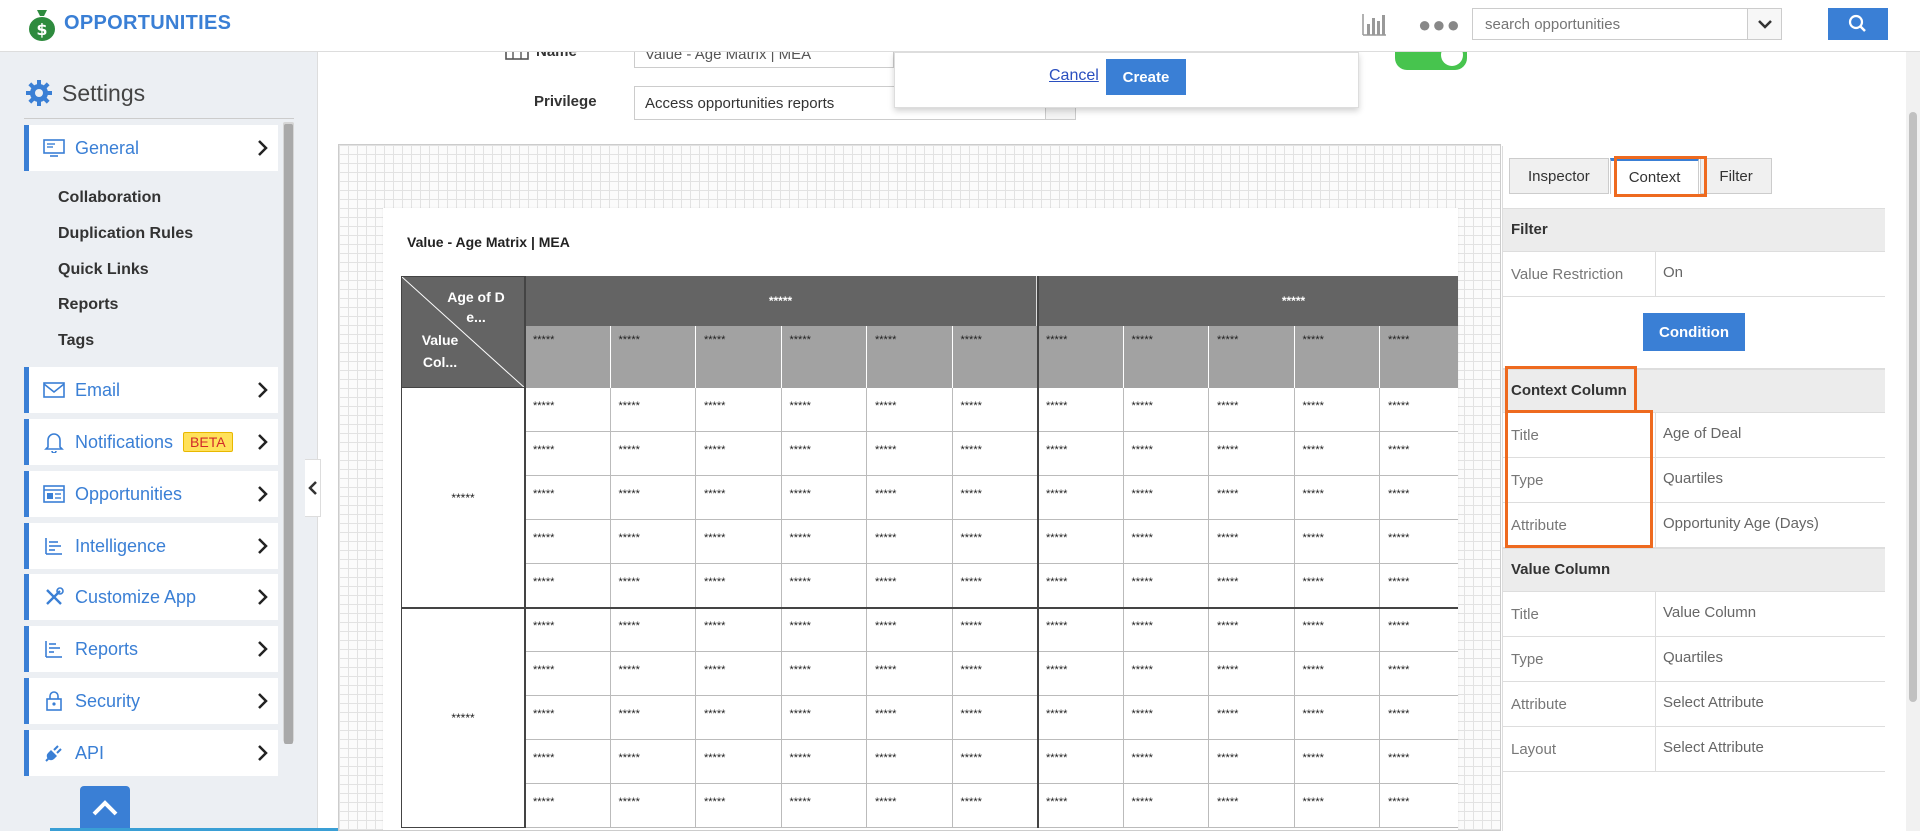  What do you see at coordinates (151, 597) in the screenshot?
I see `sidebar-item-customize-app: Customize App` at bounding box center [151, 597].